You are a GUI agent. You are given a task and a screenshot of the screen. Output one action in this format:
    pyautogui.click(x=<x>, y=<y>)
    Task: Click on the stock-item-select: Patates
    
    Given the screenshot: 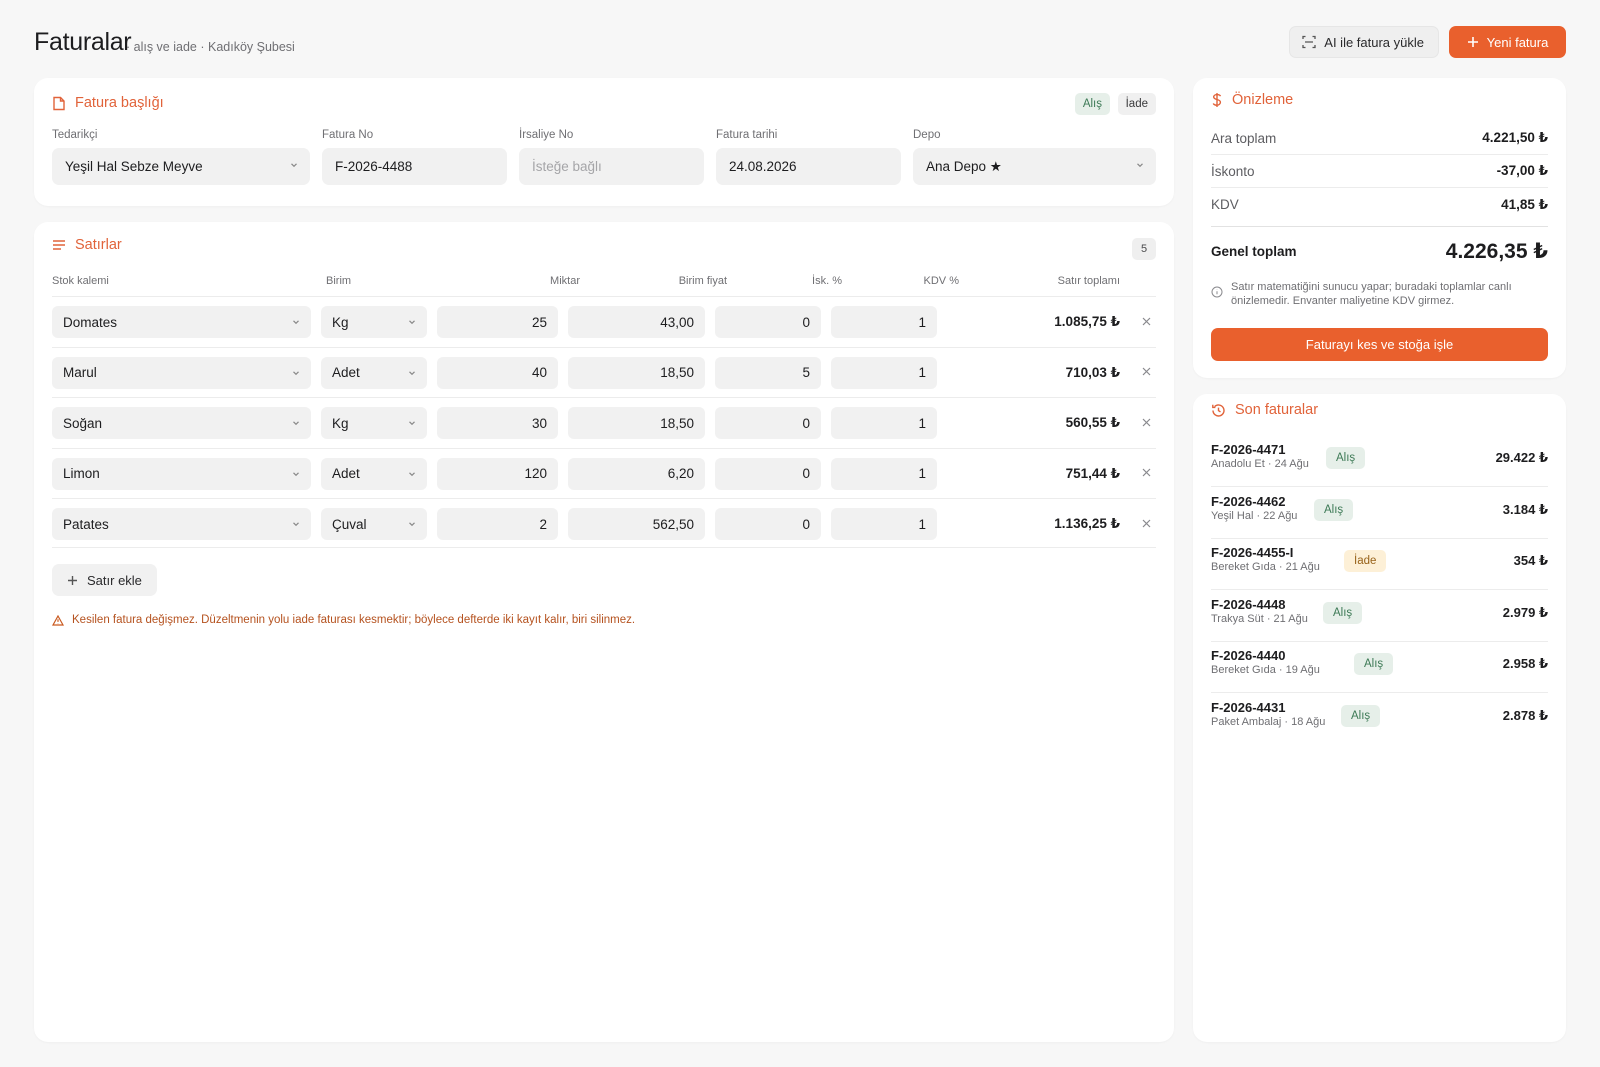 What is the action you would take?
    pyautogui.click(x=181, y=524)
    